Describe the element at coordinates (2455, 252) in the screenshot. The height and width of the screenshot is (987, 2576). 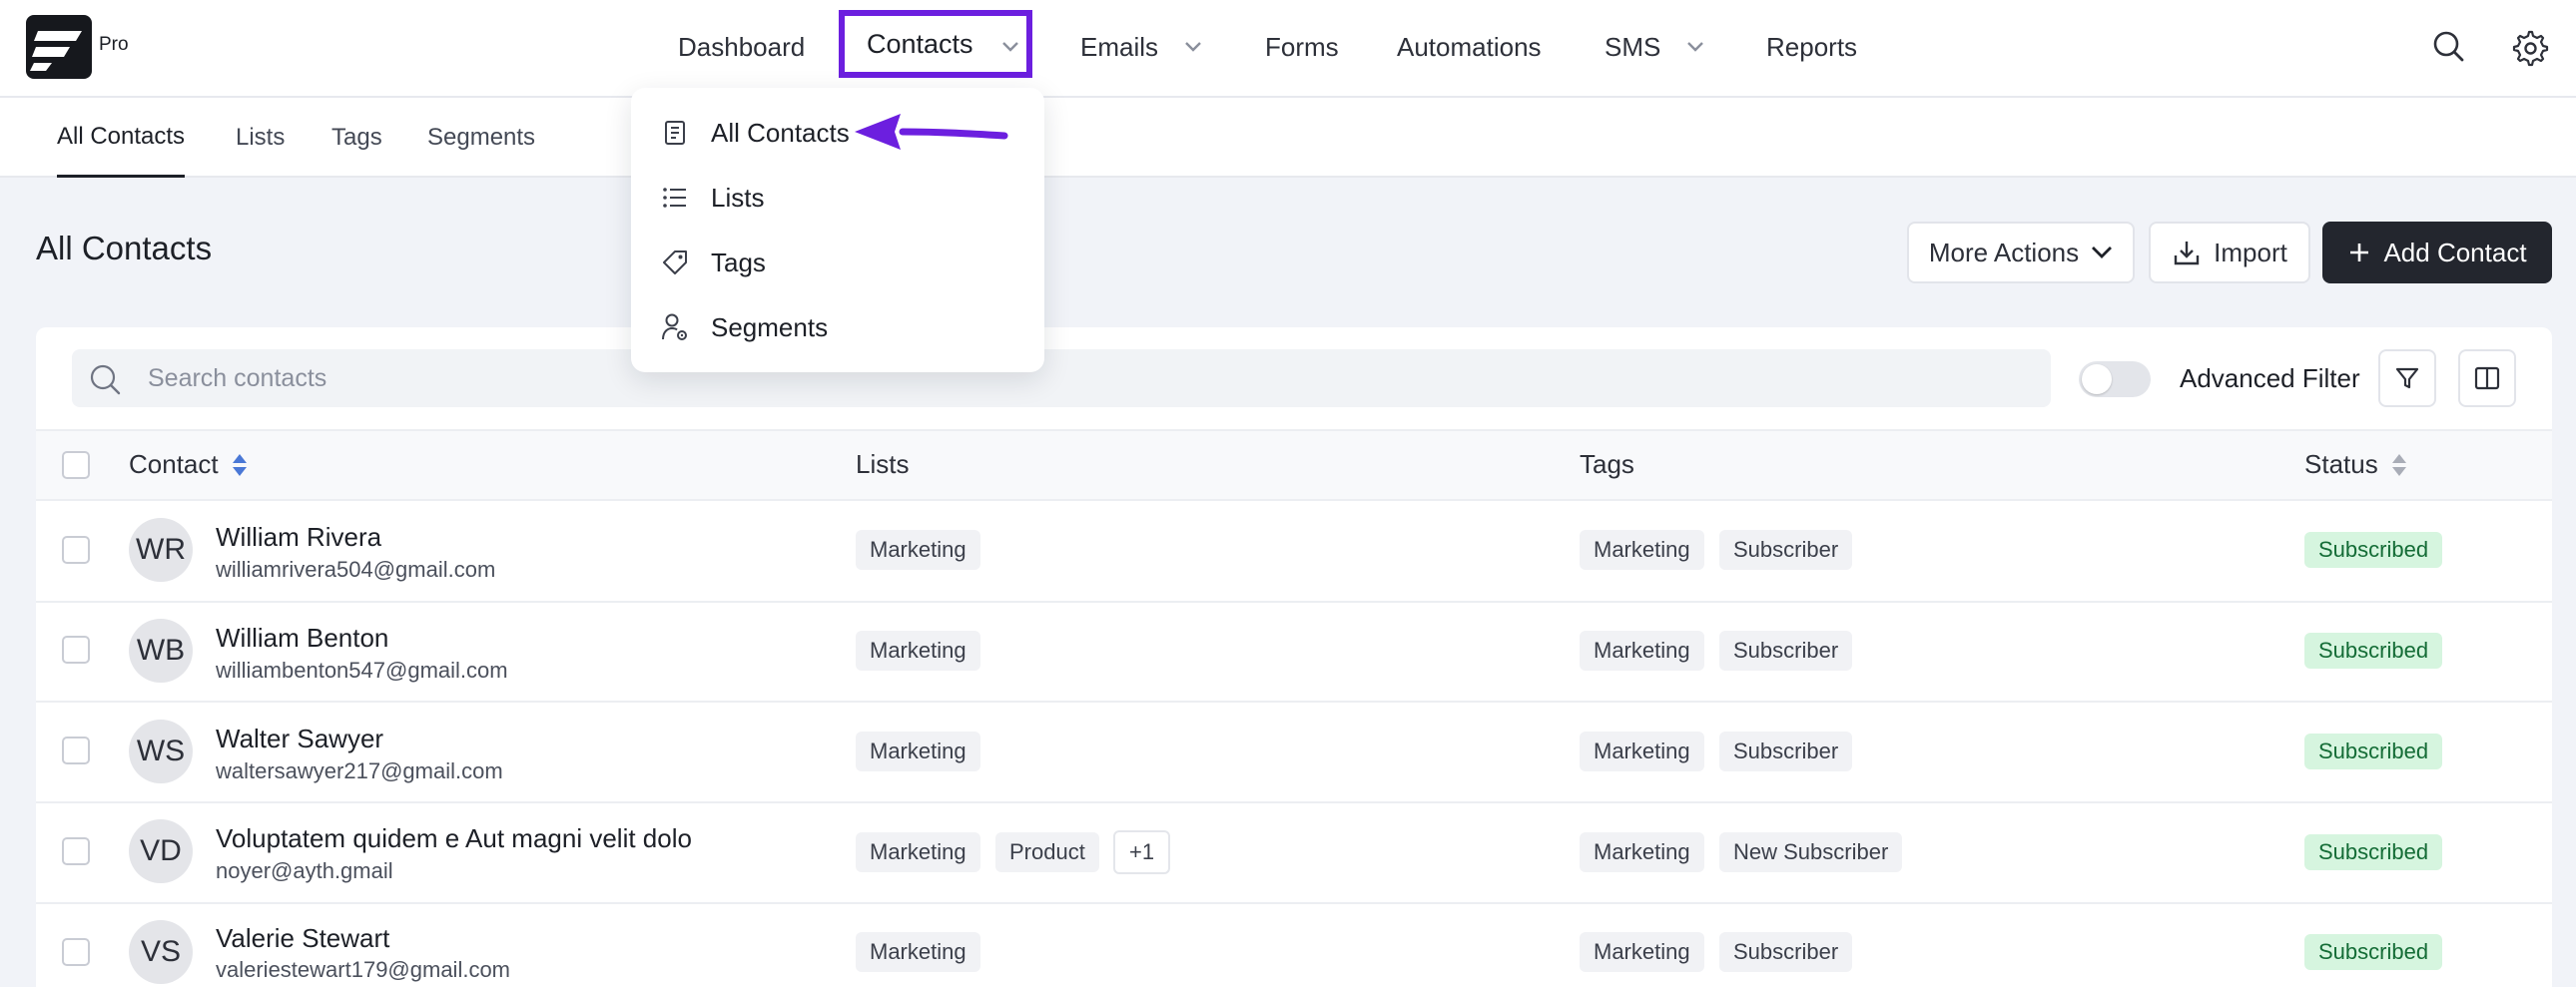
I see `button-label: Add Contact` at that location.